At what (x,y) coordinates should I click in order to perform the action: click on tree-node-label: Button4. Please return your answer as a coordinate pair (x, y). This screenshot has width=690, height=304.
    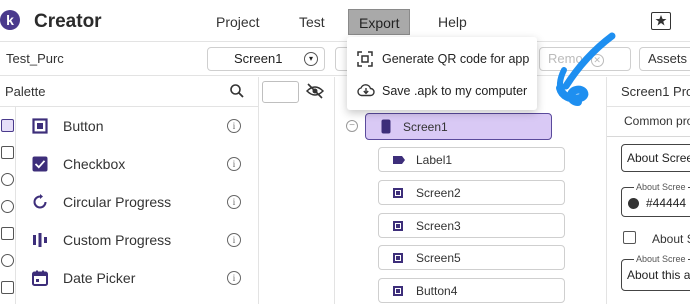
    Looking at the image, I should click on (437, 291).